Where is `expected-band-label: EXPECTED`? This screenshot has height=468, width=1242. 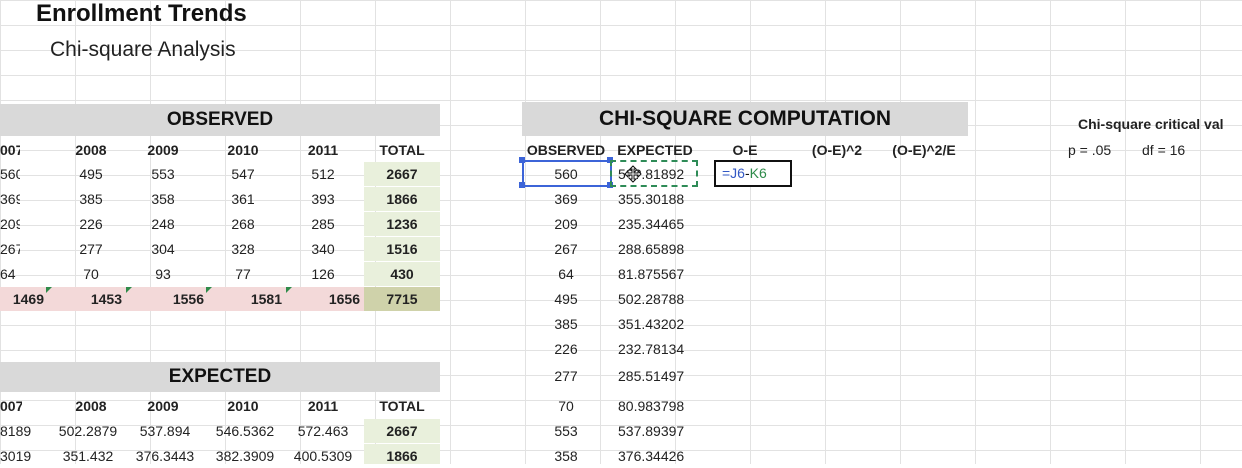
expected-band-label: EXPECTED is located at coordinates (220, 376).